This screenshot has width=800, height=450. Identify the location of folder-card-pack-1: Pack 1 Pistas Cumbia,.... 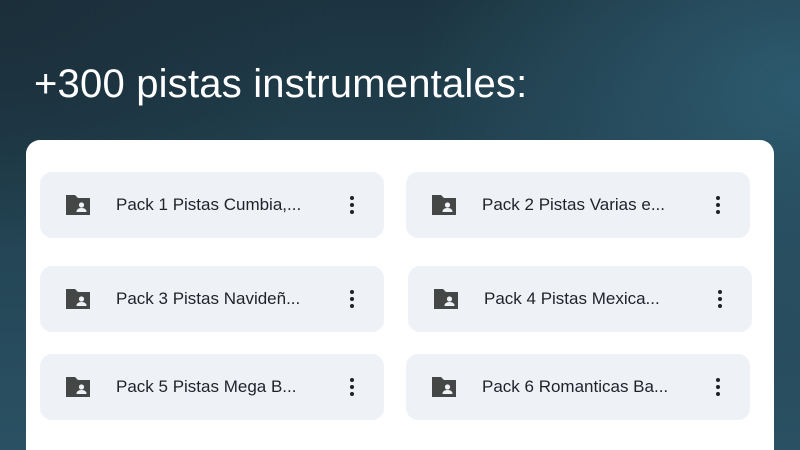
(212, 205).